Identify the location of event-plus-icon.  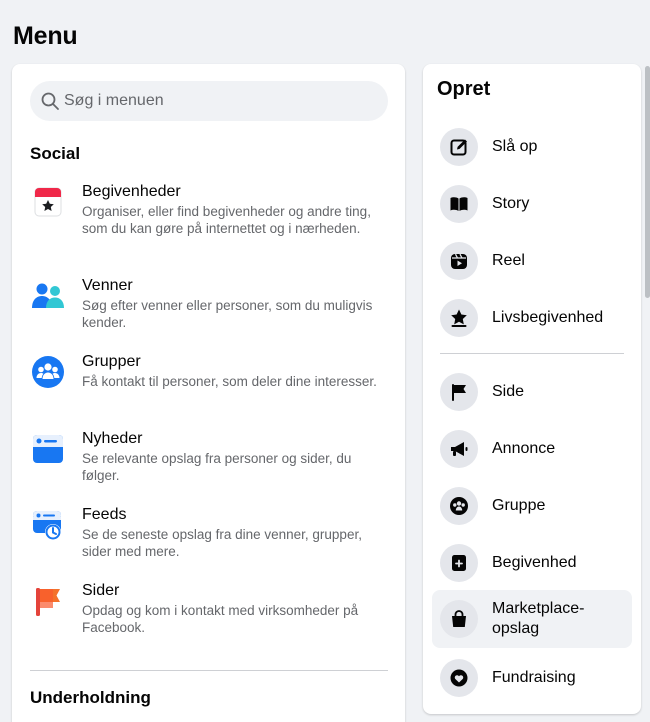
(459, 563).